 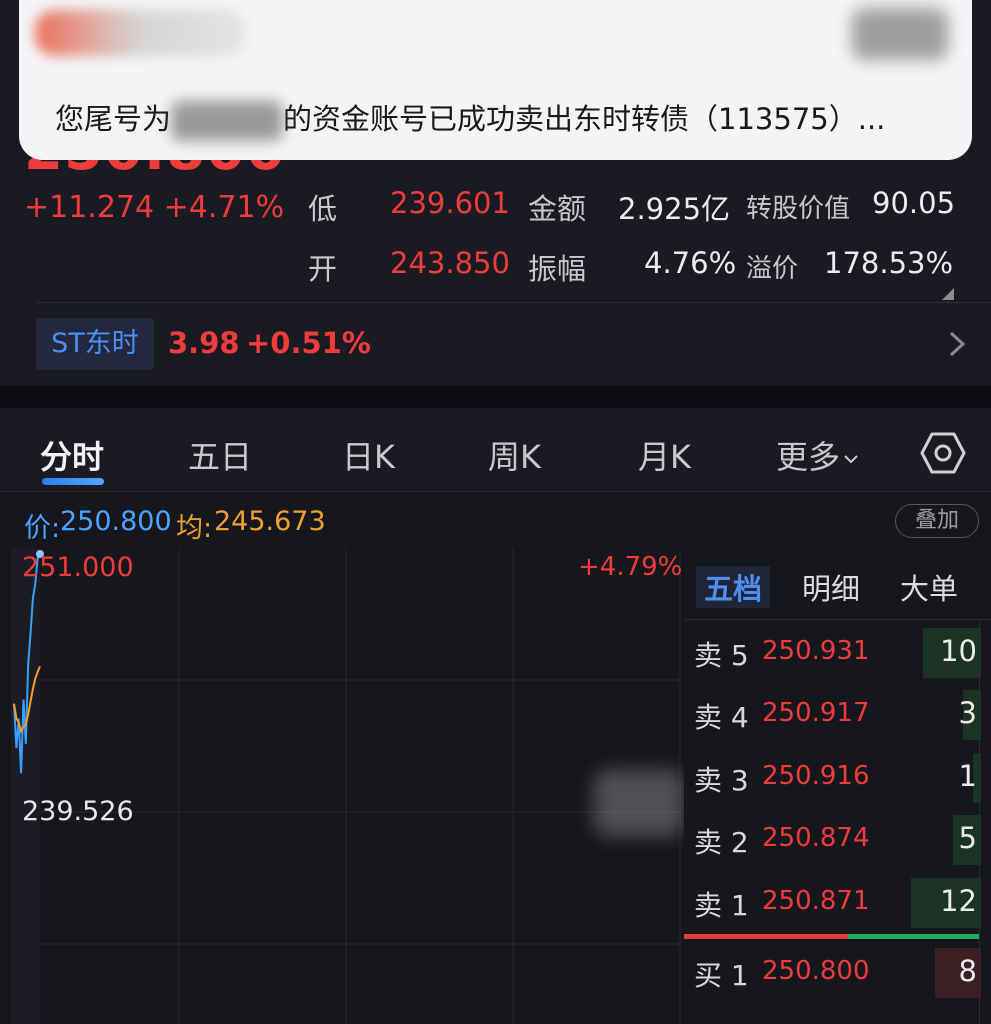 I want to click on chart-period-tabs: 分时 五日 日K 周K 月K 更多, so click(x=495, y=450).